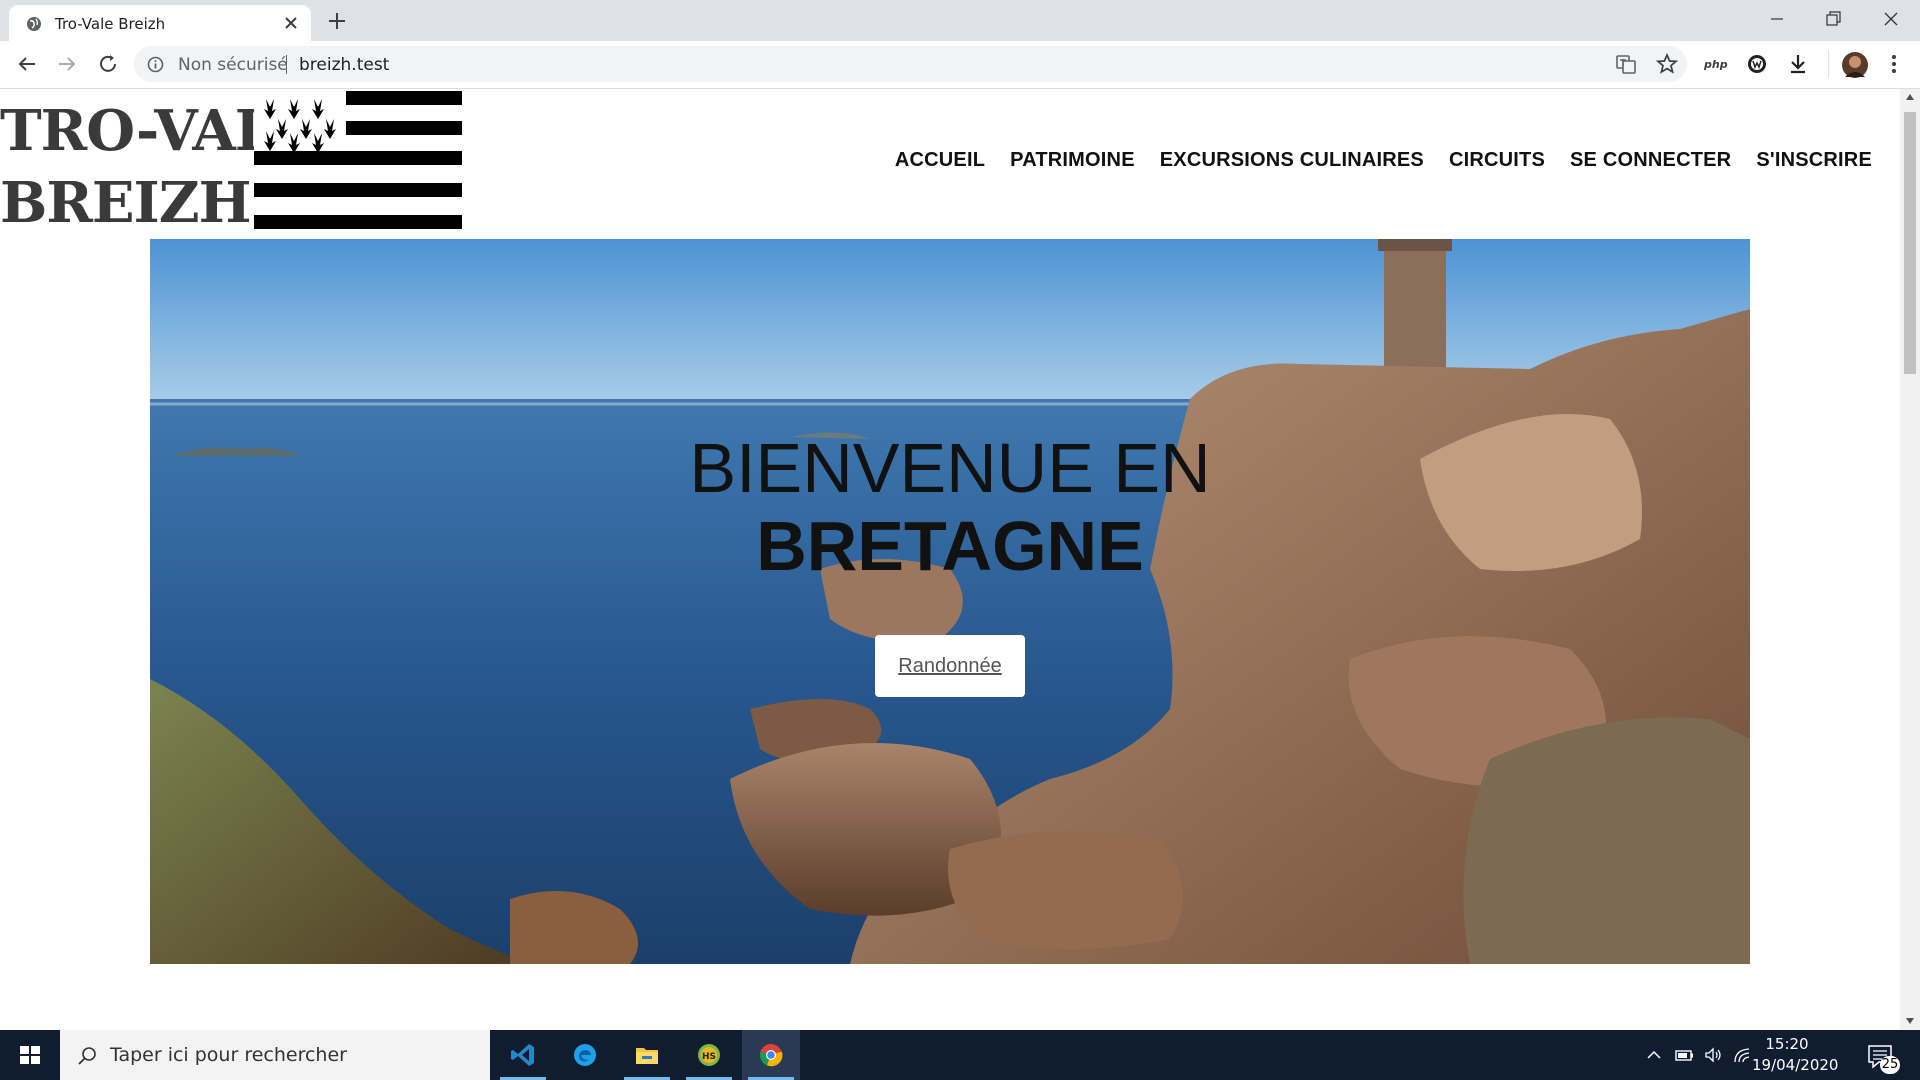  What do you see at coordinates (108, 64) in the screenshot?
I see `reload-icon` at bounding box center [108, 64].